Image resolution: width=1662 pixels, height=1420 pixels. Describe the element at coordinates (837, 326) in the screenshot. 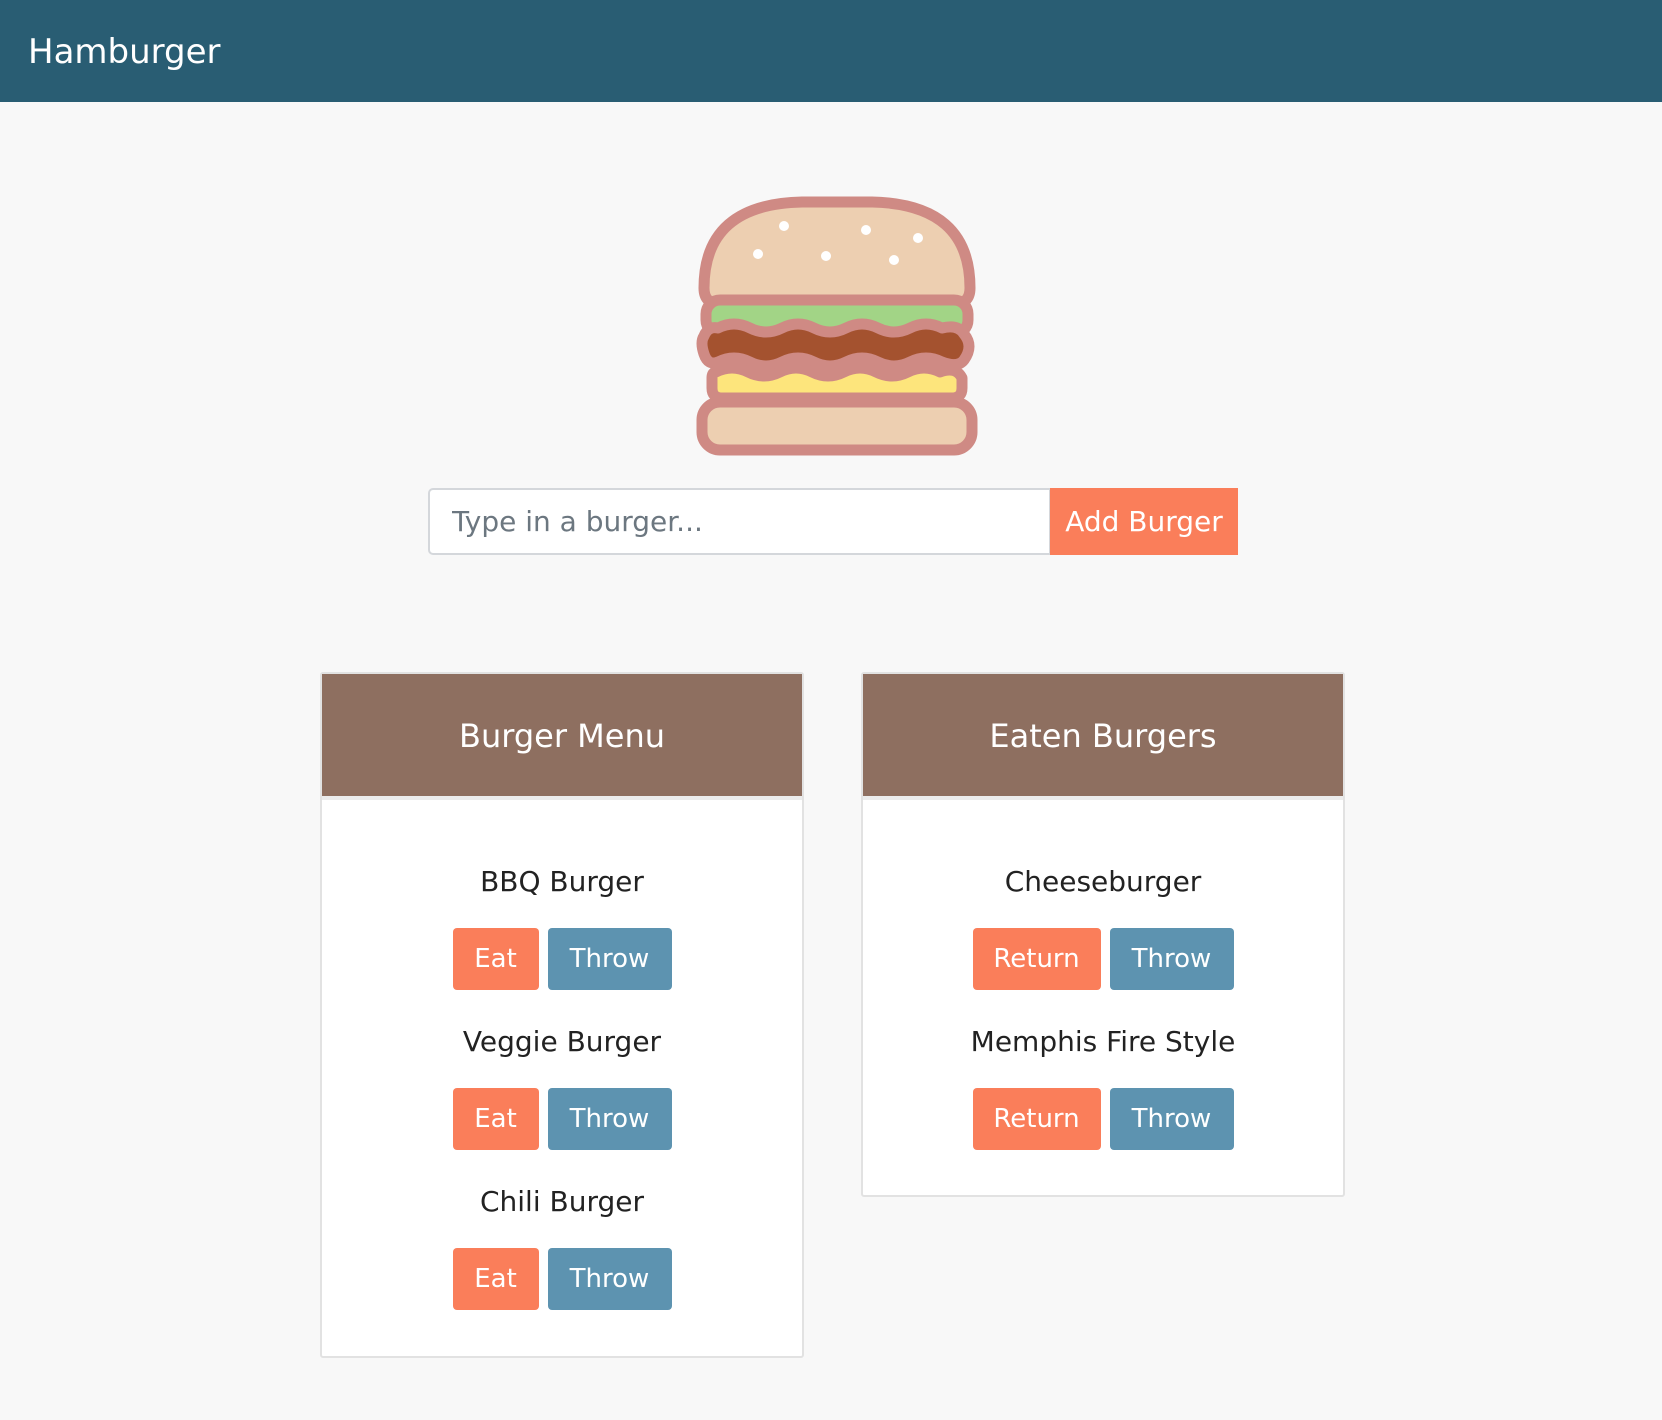

I see `hamburger-icon` at that location.